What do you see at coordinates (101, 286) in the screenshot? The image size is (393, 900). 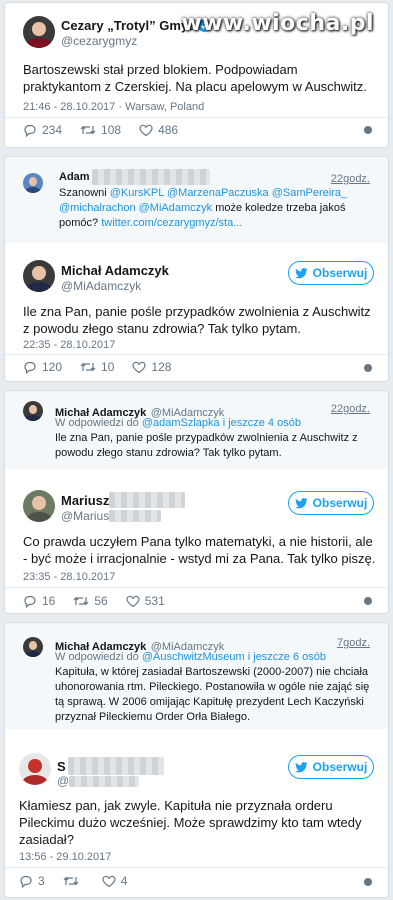 I see `author-handle: @MiAdamczyk` at bounding box center [101, 286].